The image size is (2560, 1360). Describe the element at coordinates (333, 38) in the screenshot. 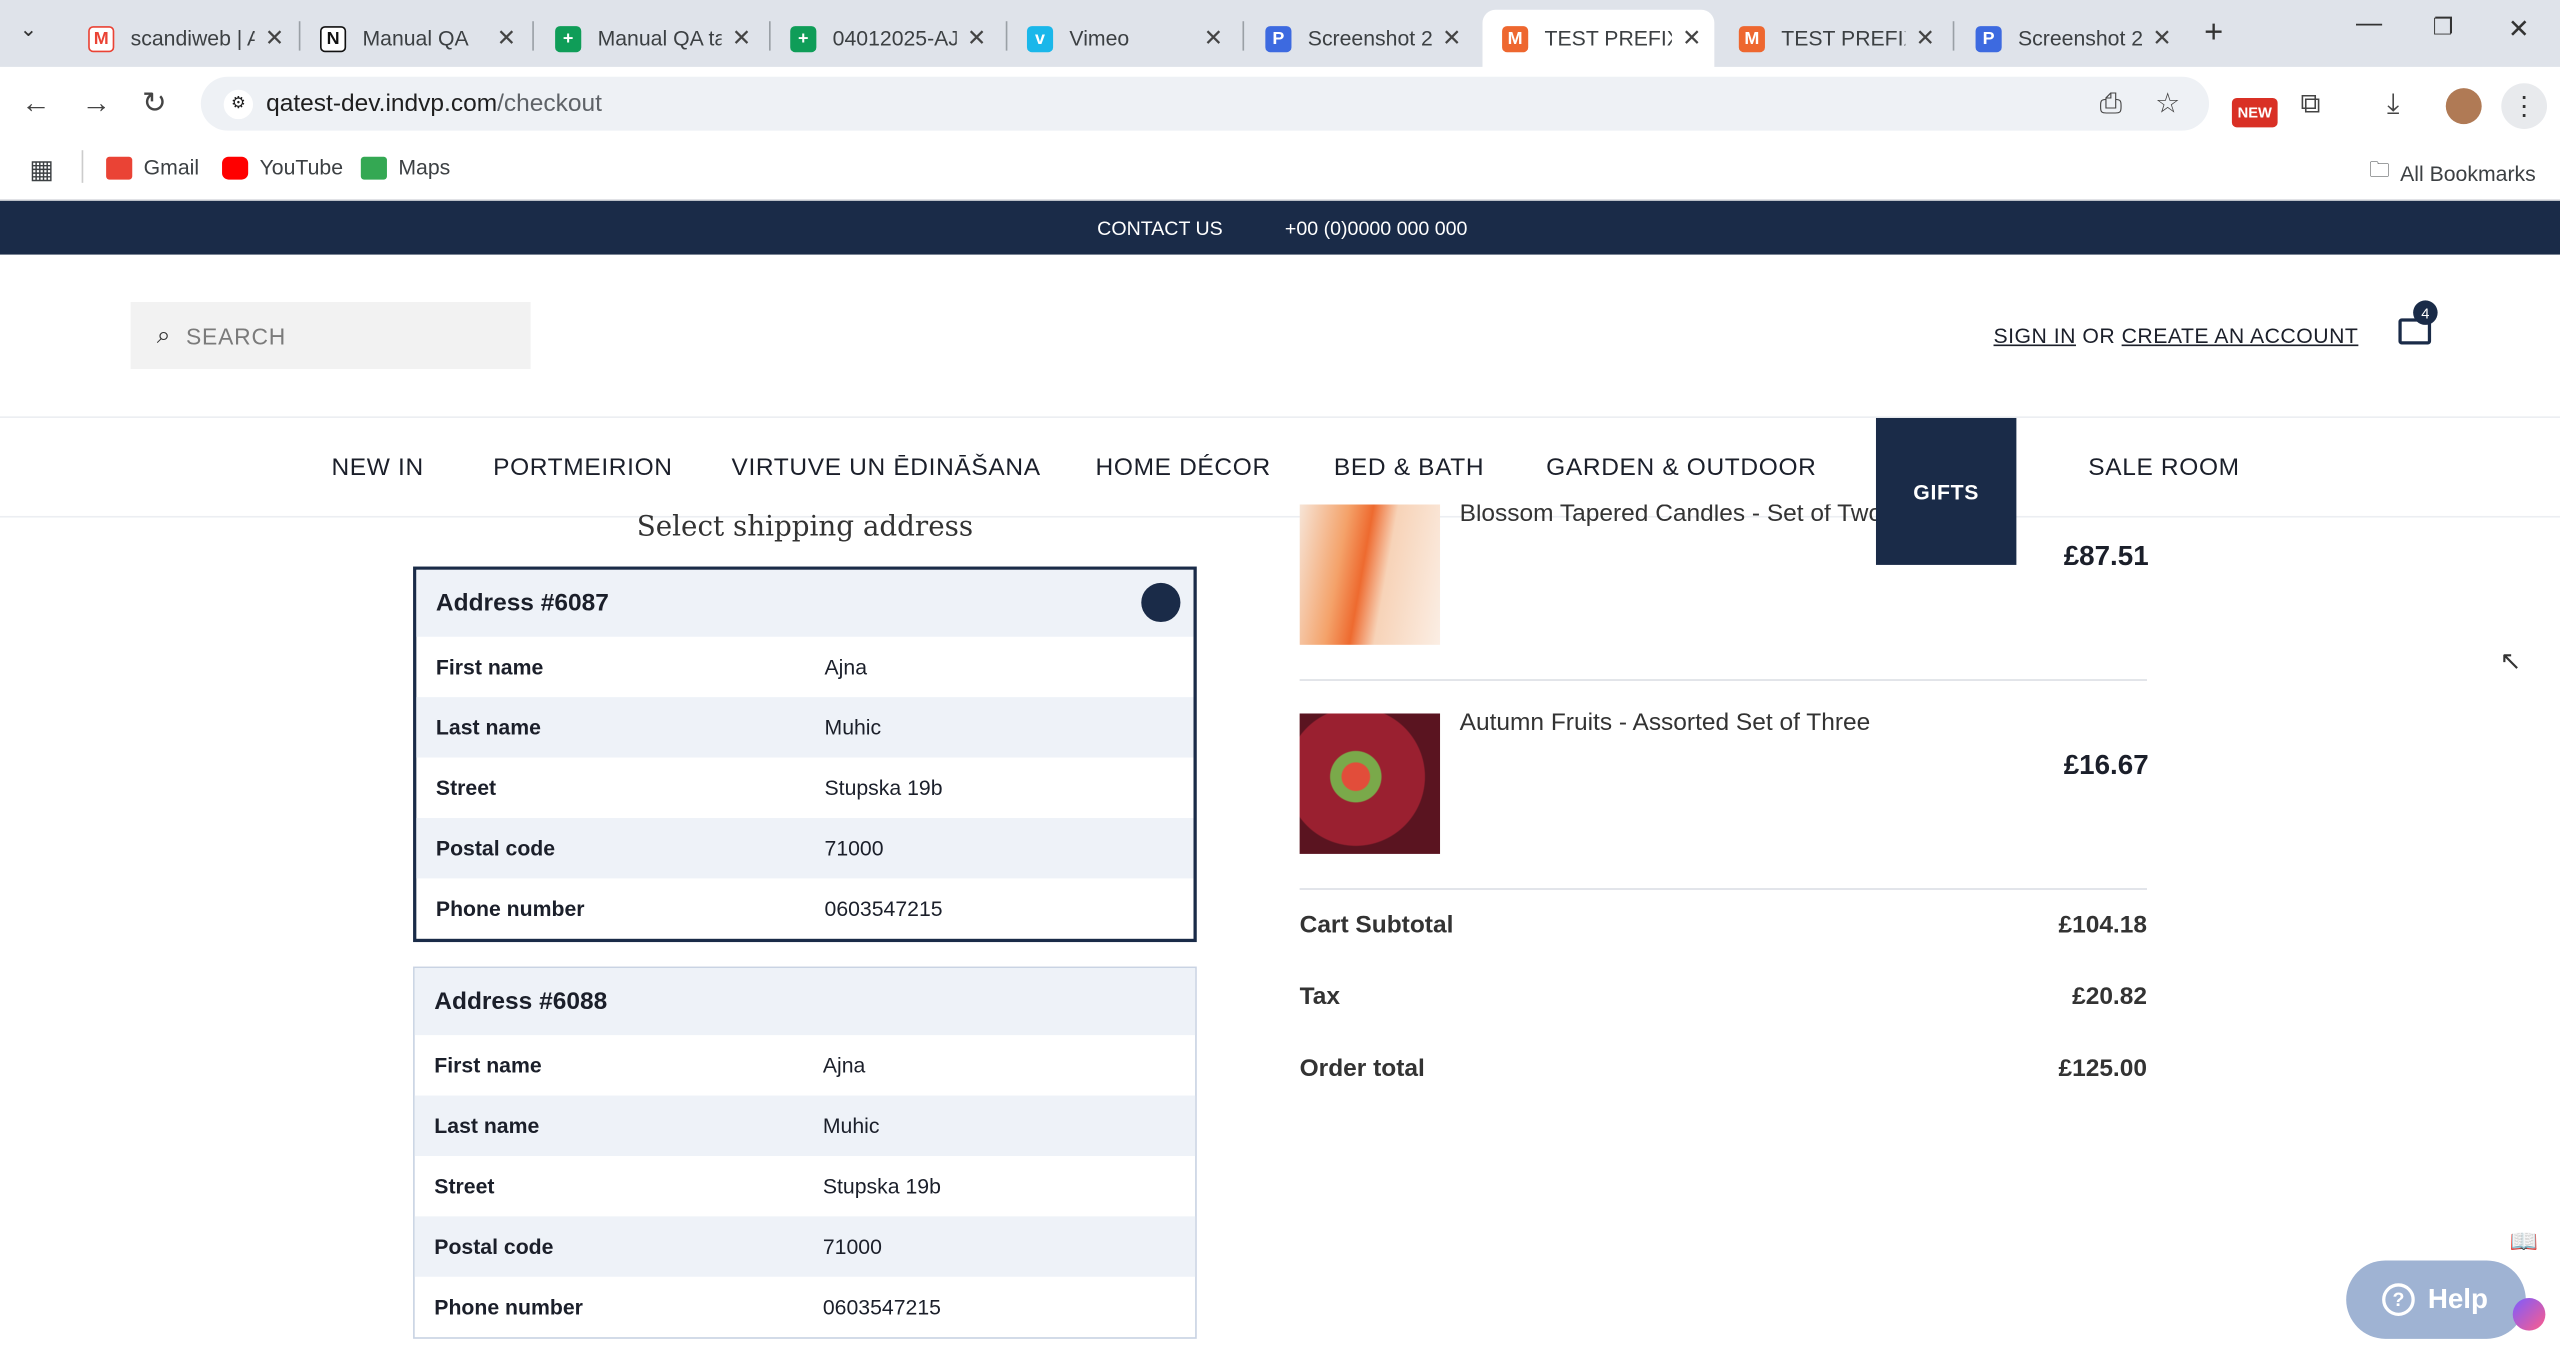

I see `notion-icon: N` at that location.